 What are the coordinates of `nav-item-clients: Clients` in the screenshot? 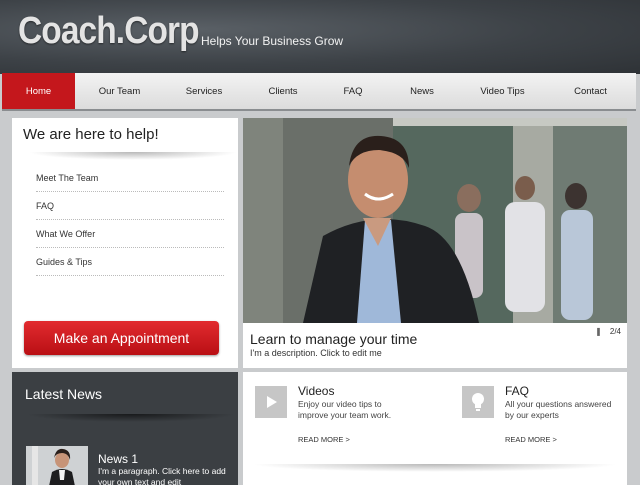 It's located at (283, 91).